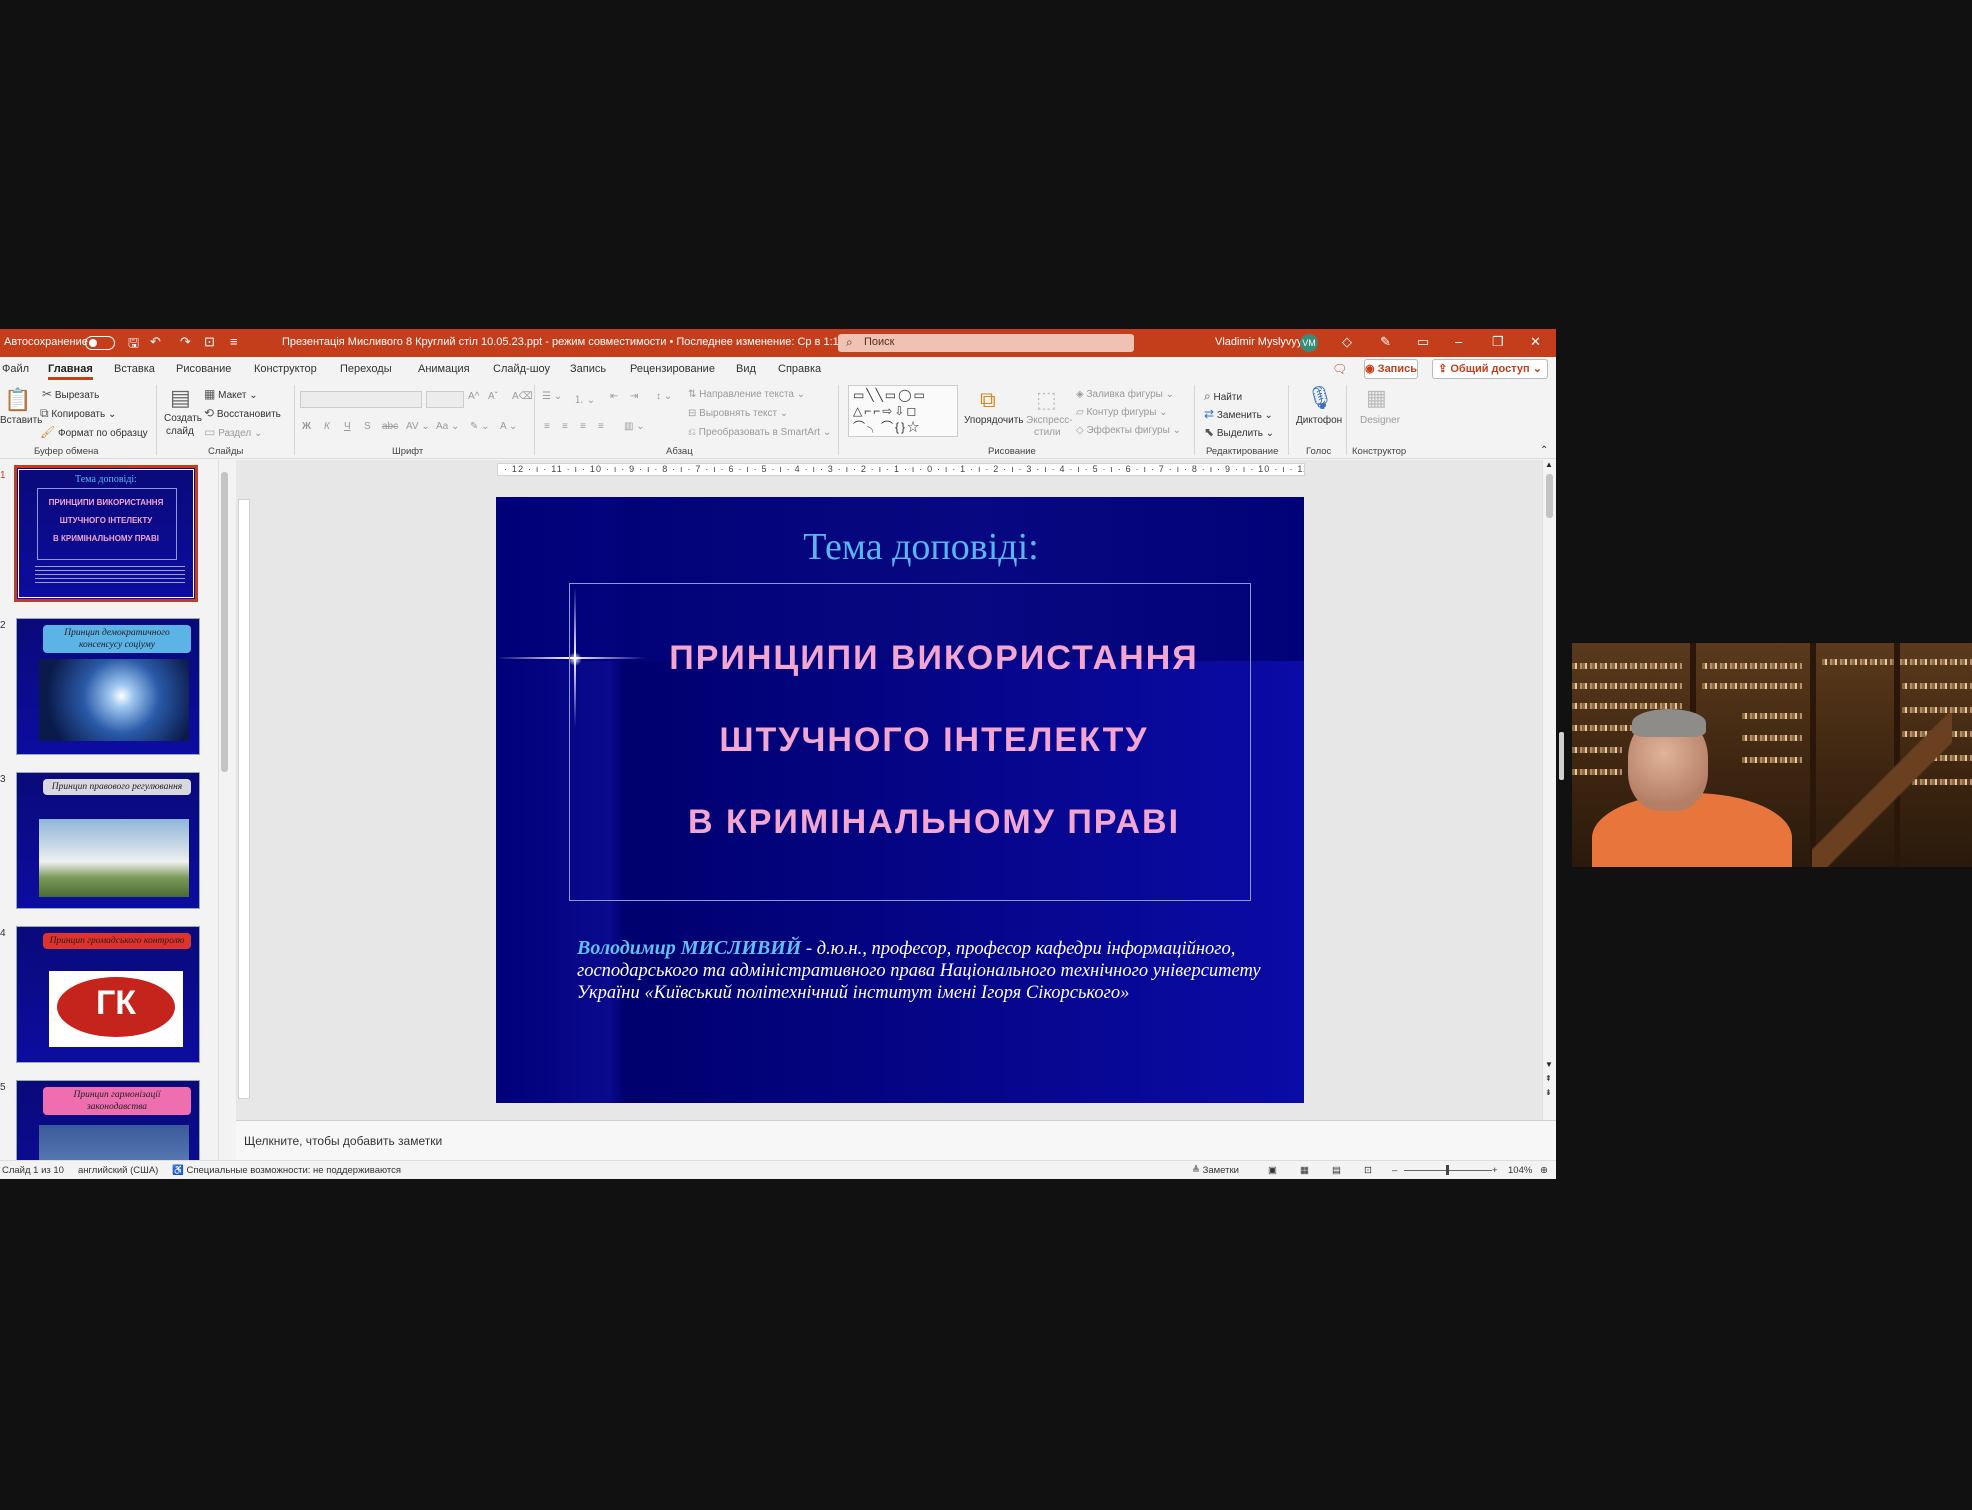 The width and height of the screenshot is (1972, 1510). I want to click on justify-icon: ≡, so click(601, 426).